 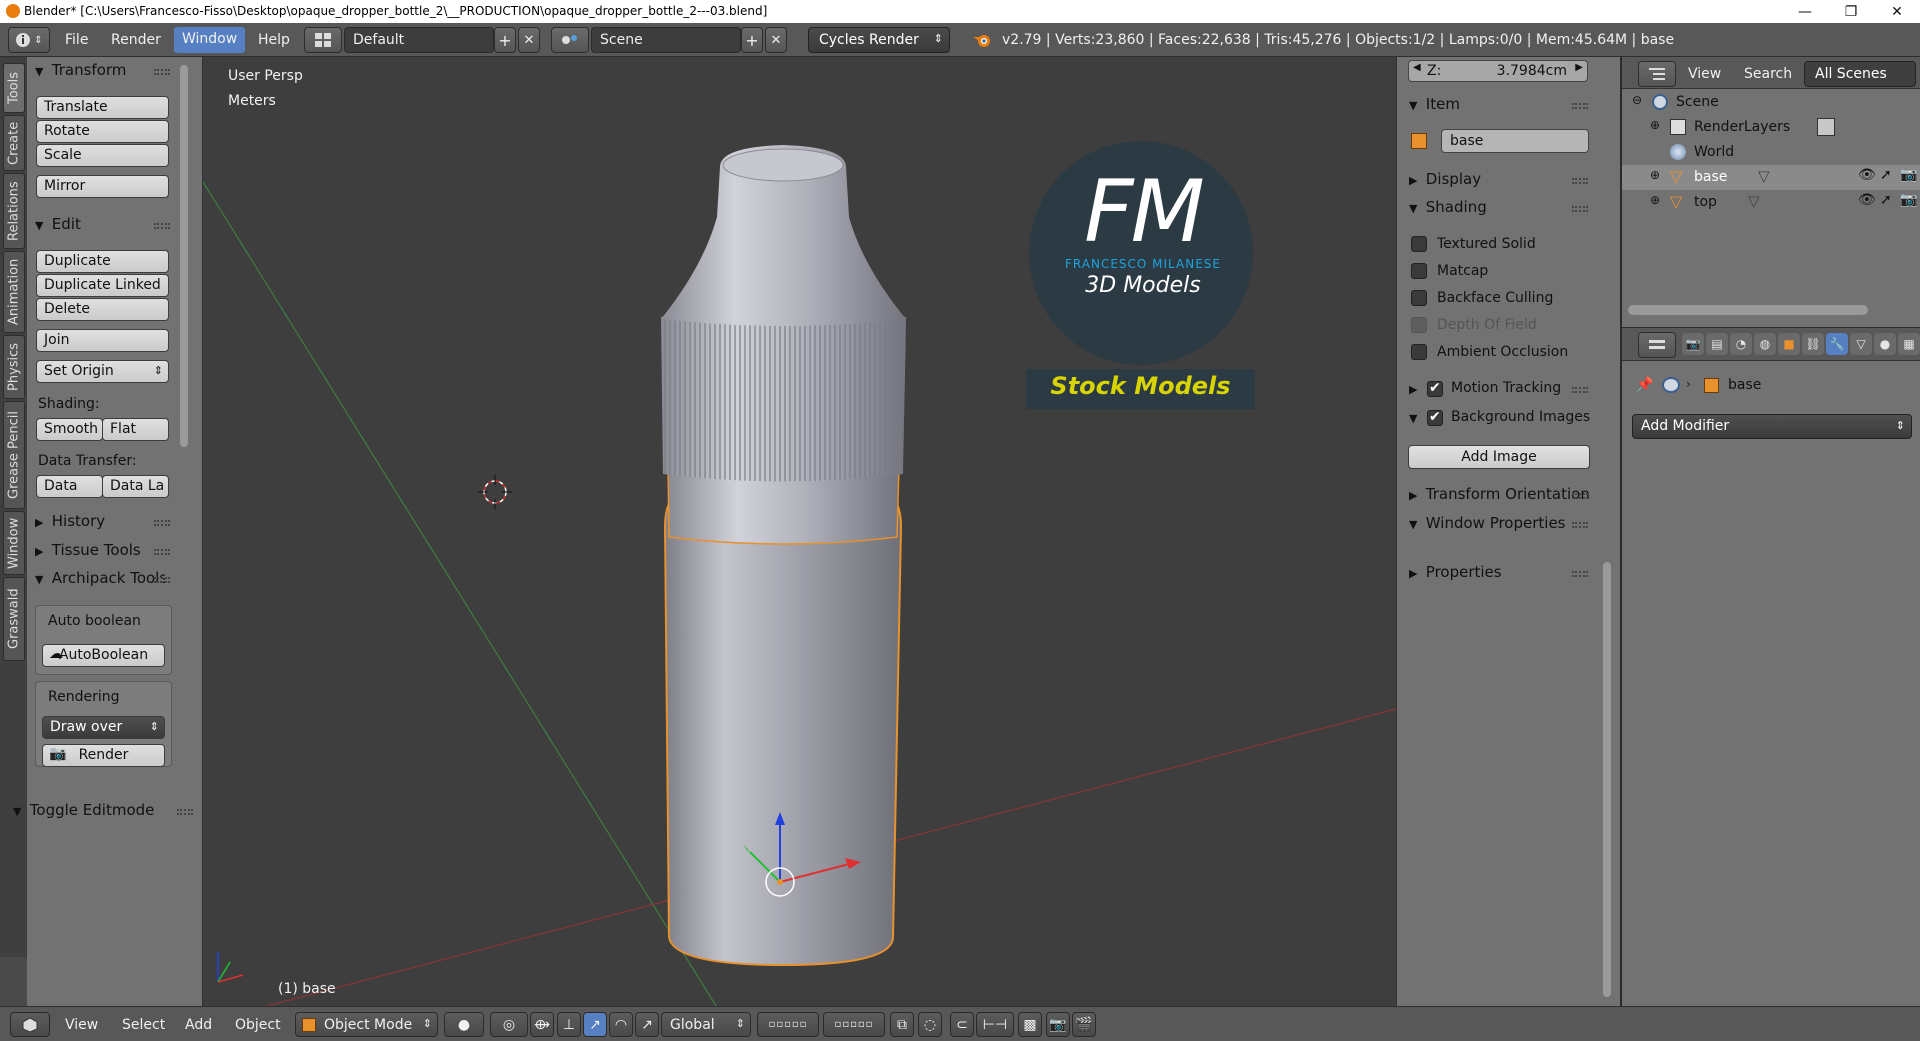 What do you see at coordinates (1771, 102) in the screenshot?
I see `outliner-row-scene: ⊖ Scene` at bounding box center [1771, 102].